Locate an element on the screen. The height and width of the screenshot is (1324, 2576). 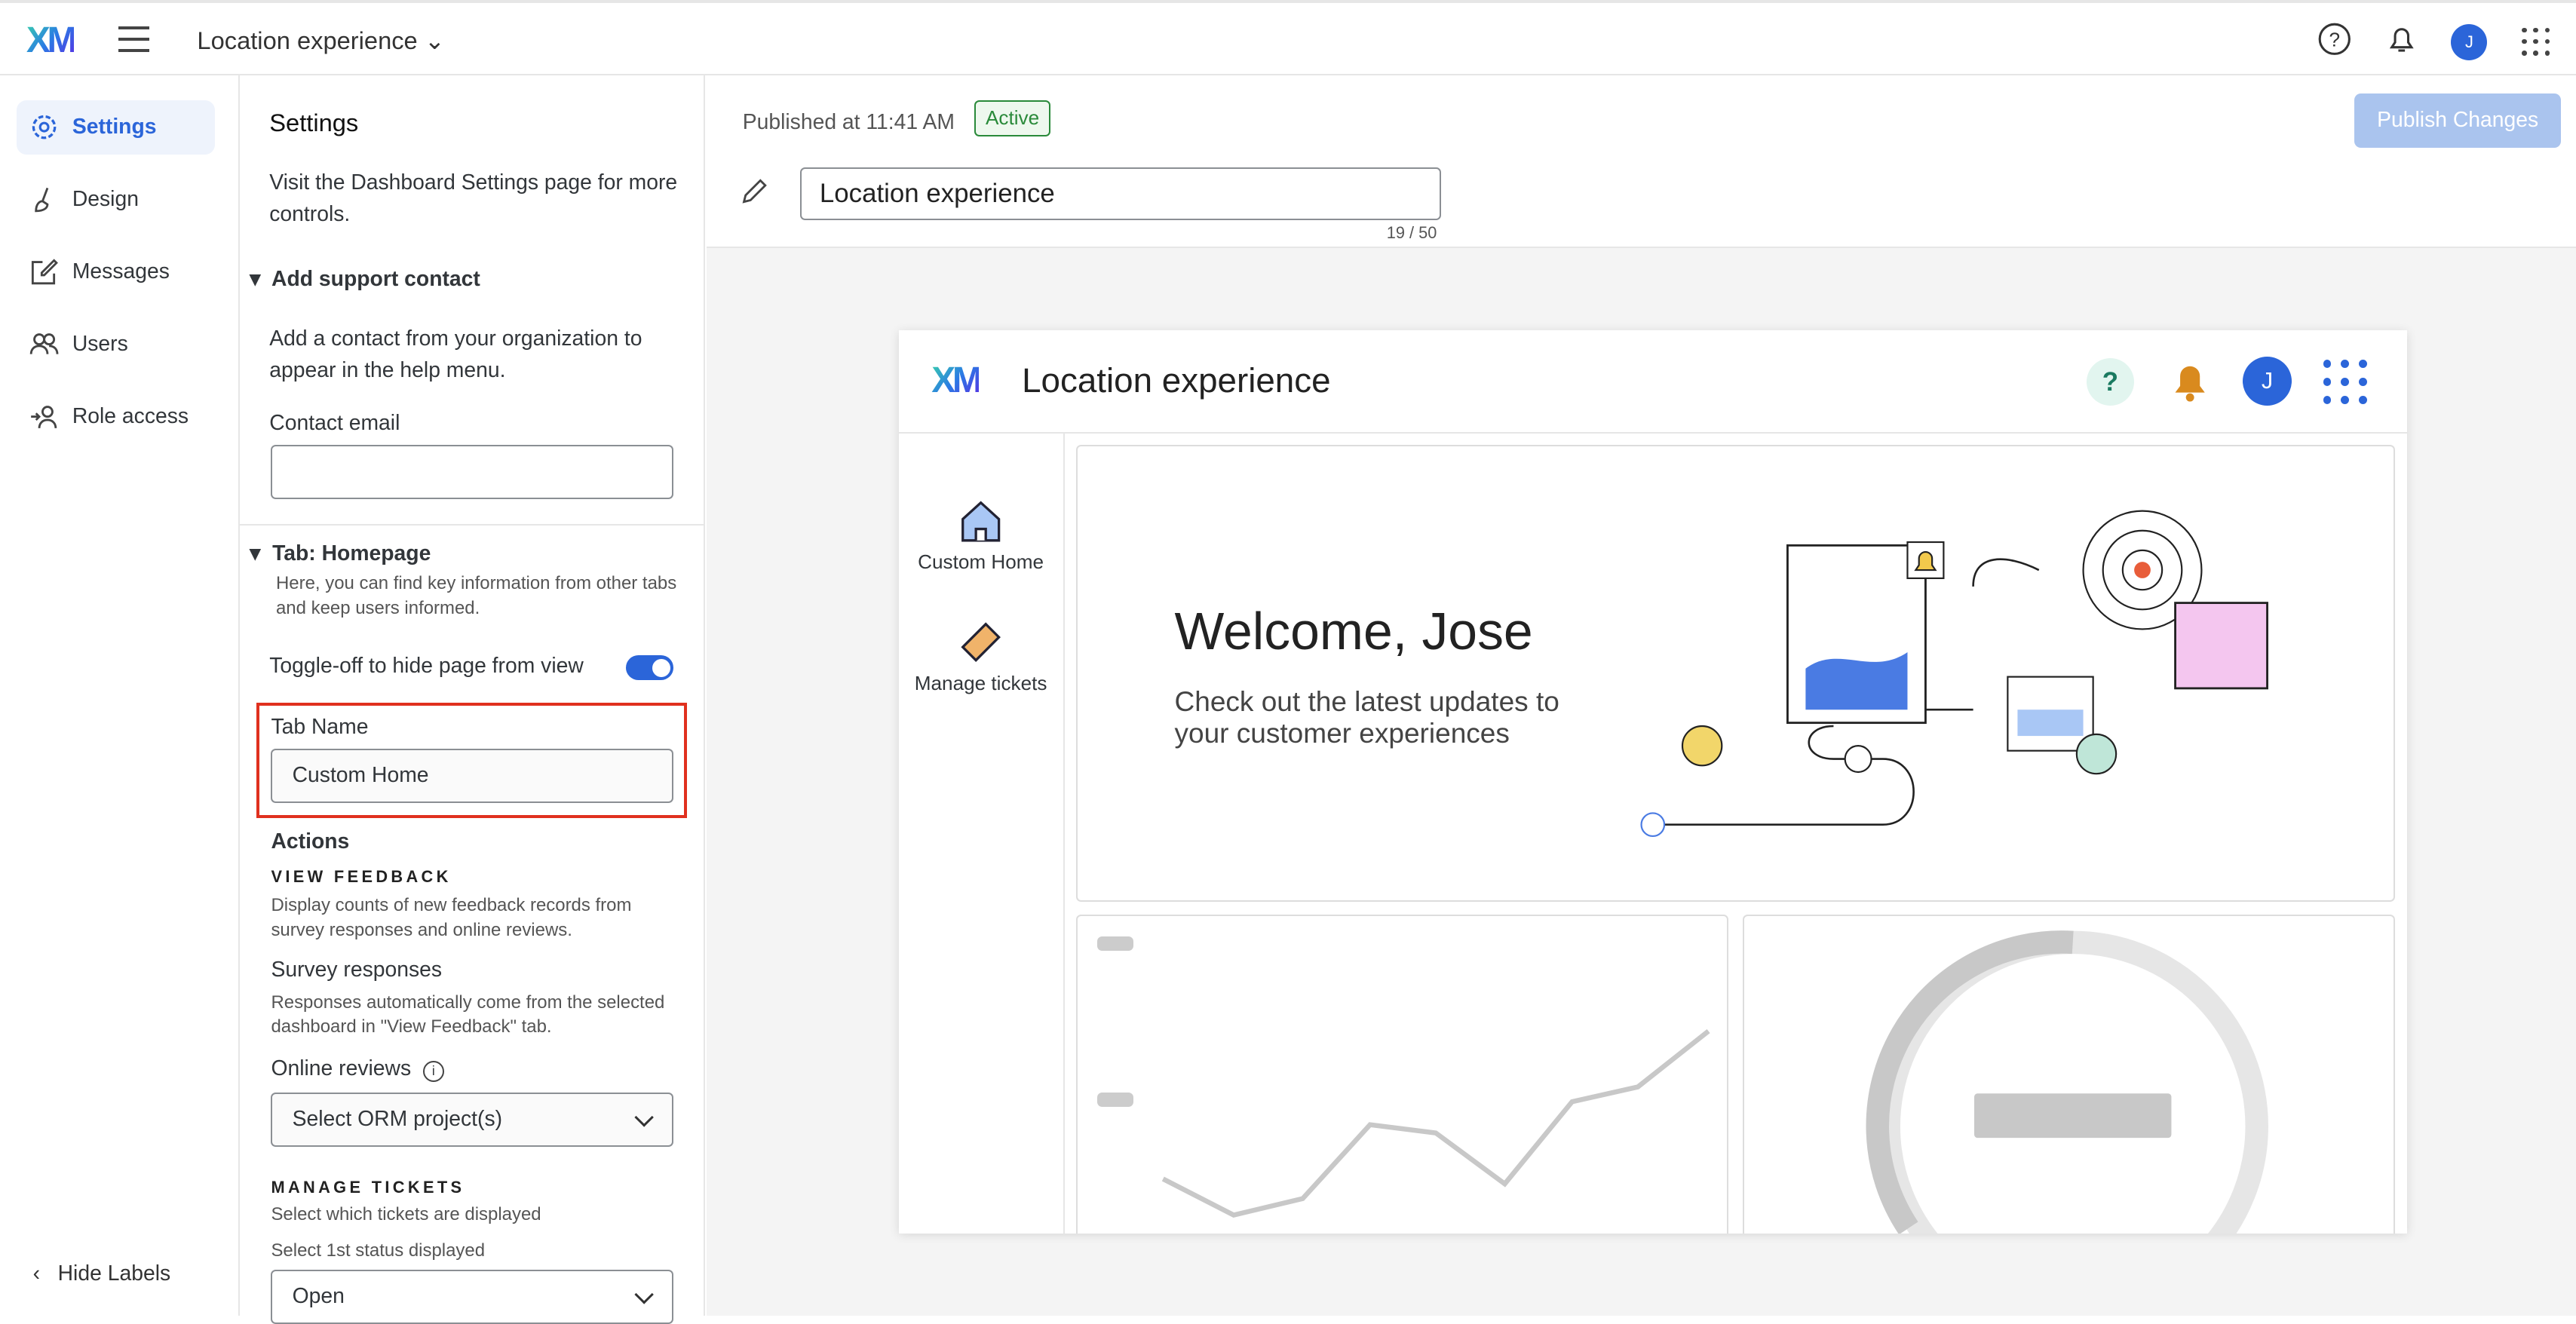
skeleton-gauge is located at coordinates (2067, 1082).